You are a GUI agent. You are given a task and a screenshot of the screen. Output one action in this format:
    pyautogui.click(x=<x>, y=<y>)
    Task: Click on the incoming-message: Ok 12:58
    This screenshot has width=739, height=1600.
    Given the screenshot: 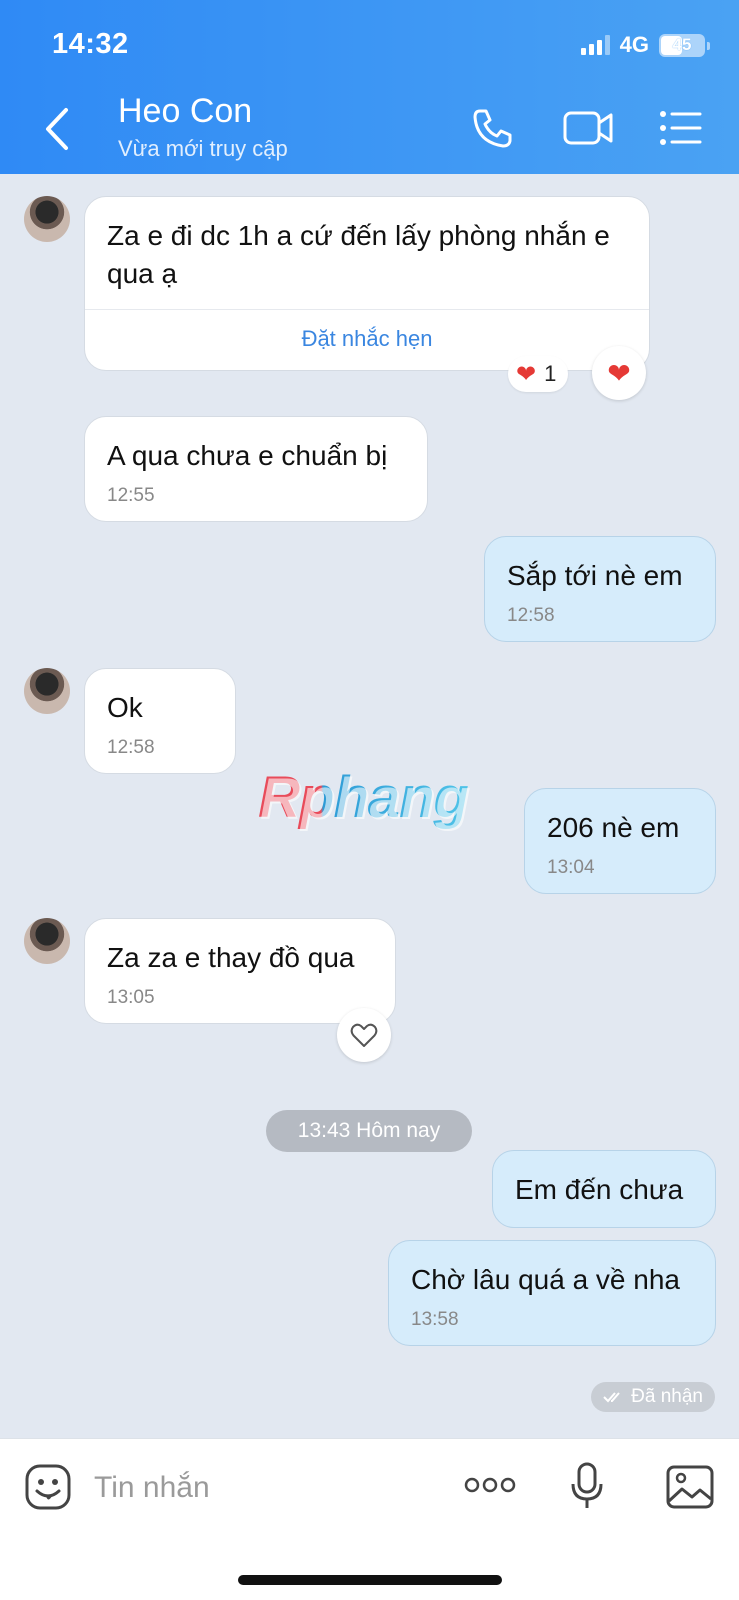 What is the action you would take?
    pyautogui.click(x=160, y=721)
    